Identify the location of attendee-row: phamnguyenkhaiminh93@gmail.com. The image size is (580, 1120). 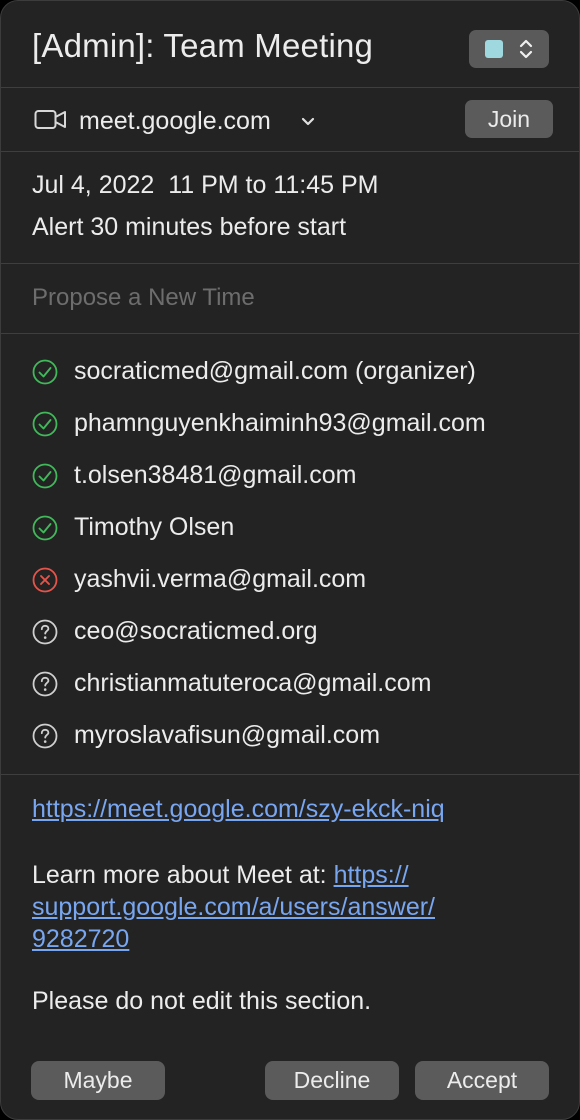
(290, 423).